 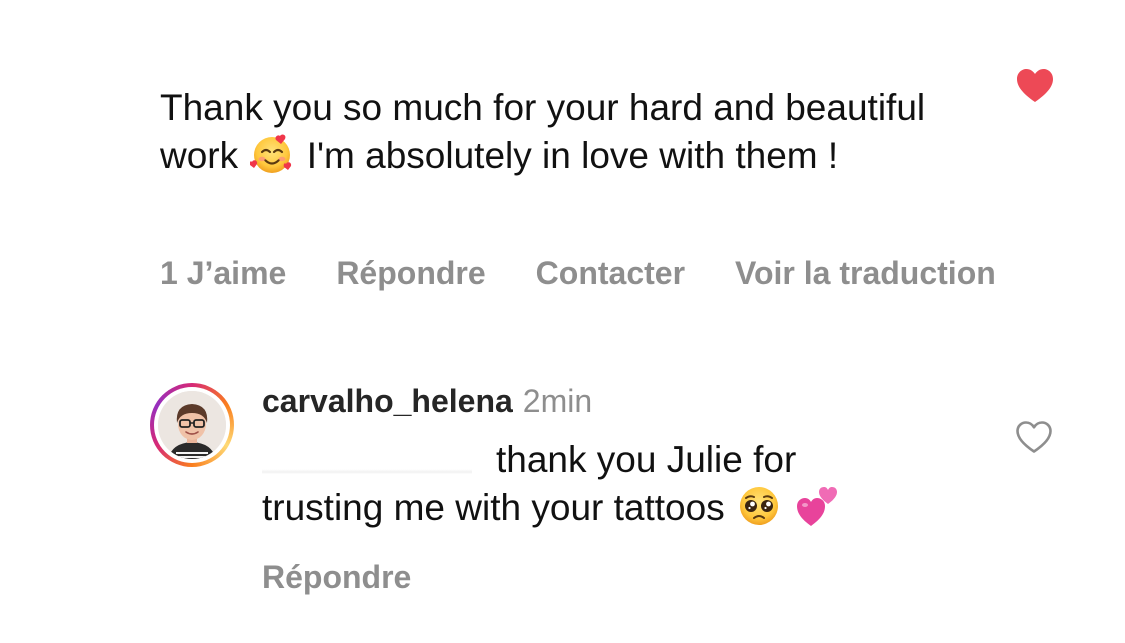 I want to click on avatar-photo, so click(x=192, y=425).